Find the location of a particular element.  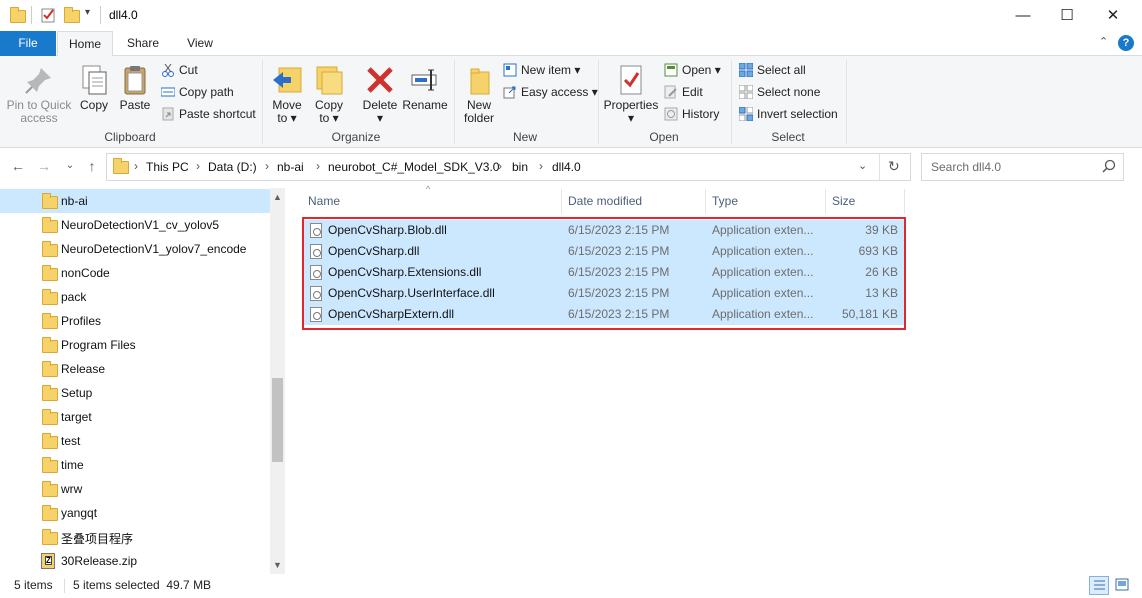

cut-label: Cut is located at coordinates (188, 70).